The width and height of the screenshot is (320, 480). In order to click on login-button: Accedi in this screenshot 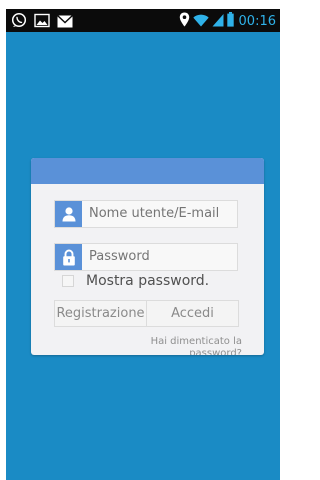, I will do `click(192, 313)`.